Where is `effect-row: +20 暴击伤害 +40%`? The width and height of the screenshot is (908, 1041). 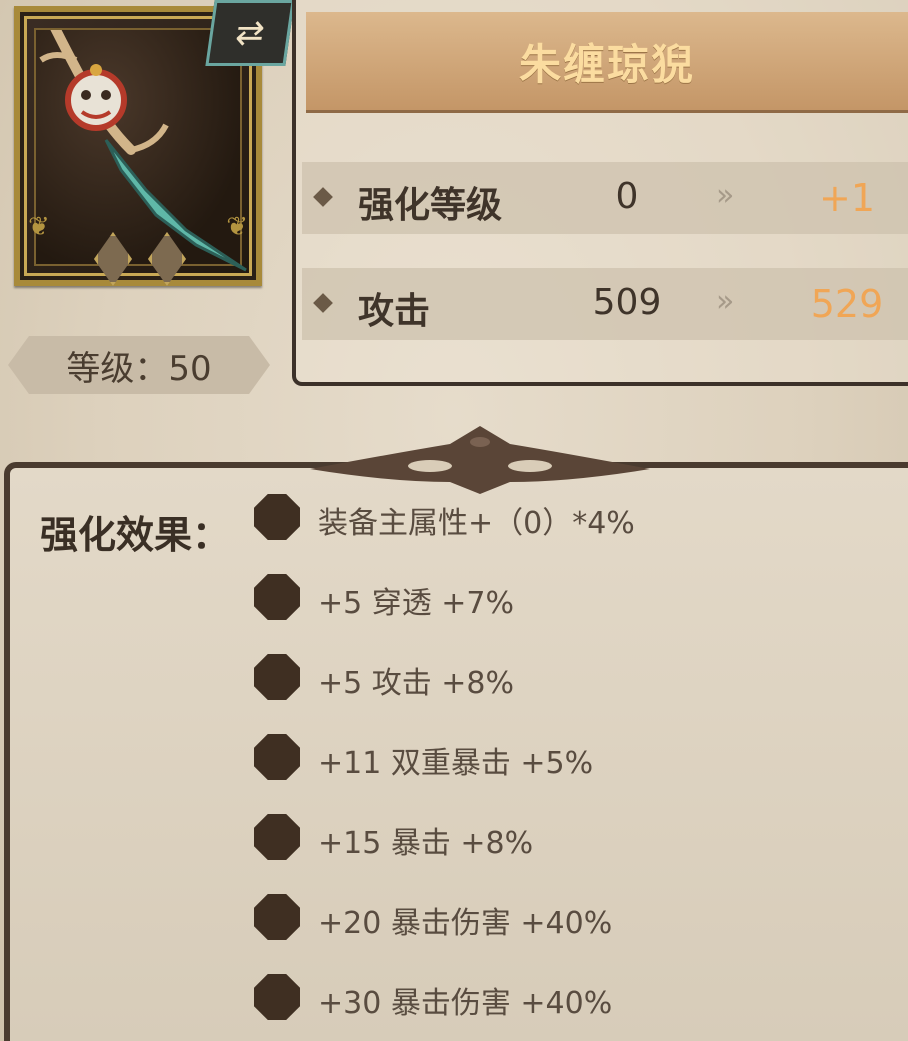 effect-row: +20 暴击伤害 +40% is located at coordinates (570, 918).